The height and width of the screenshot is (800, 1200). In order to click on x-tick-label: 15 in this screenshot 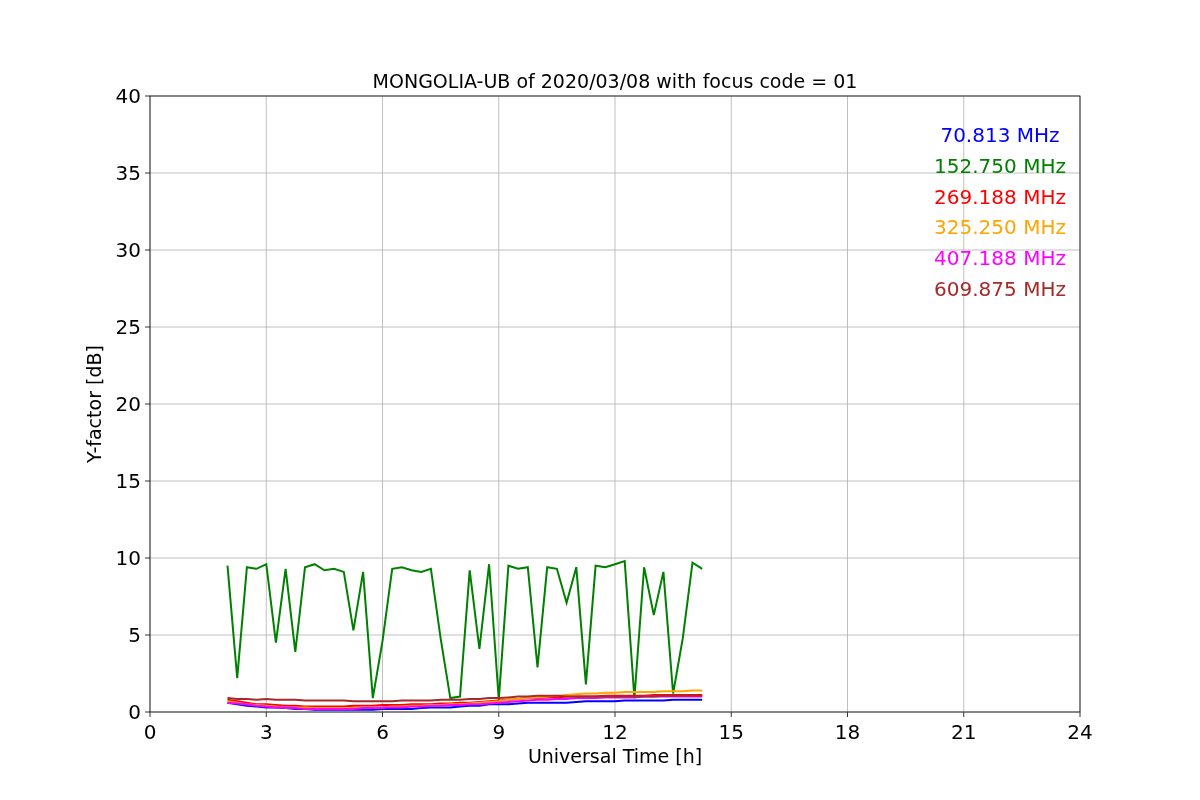, I will do `click(731, 732)`.